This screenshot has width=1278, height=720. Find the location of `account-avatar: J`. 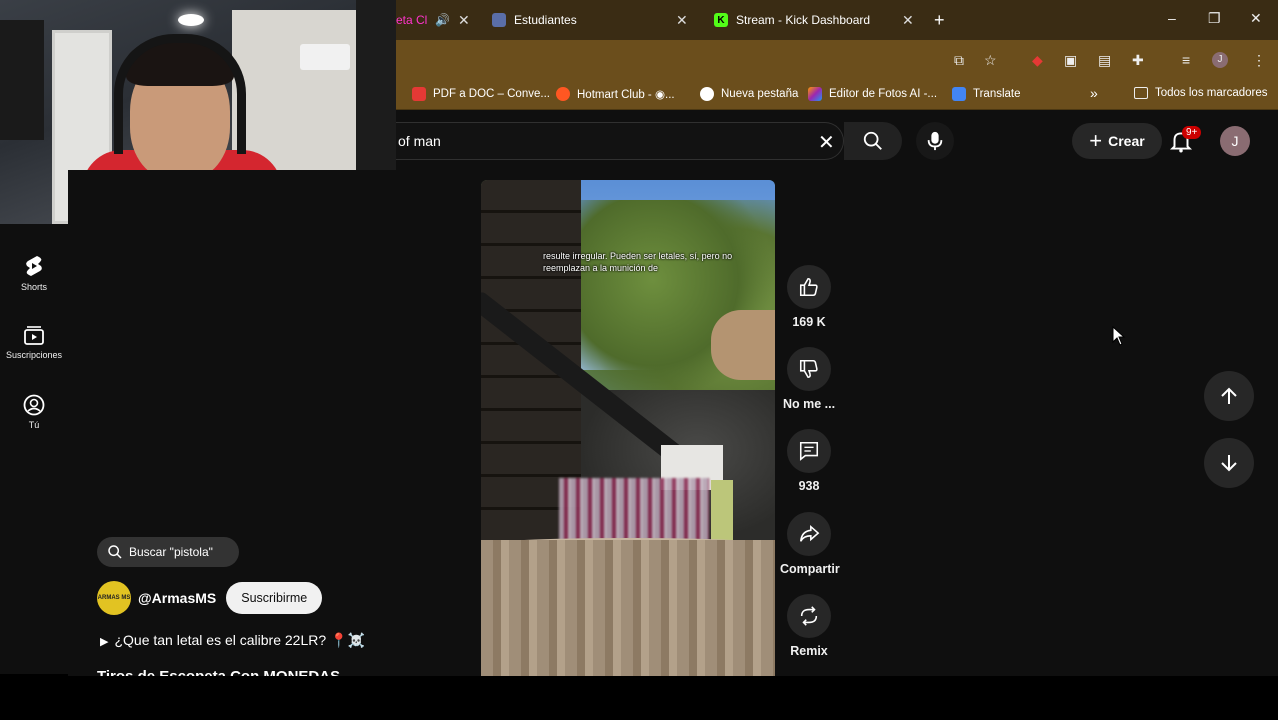

account-avatar: J is located at coordinates (1235, 141).